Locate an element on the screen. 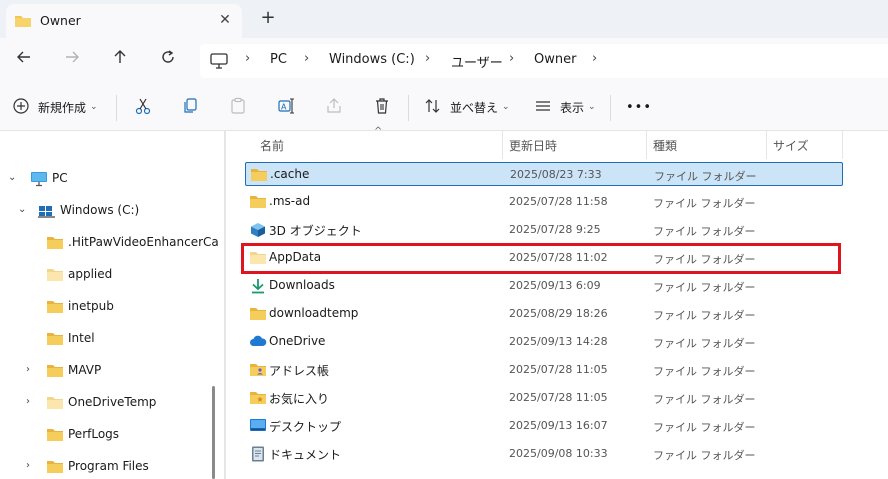  sidebar-item-label: applied is located at coordinates (90, 274).